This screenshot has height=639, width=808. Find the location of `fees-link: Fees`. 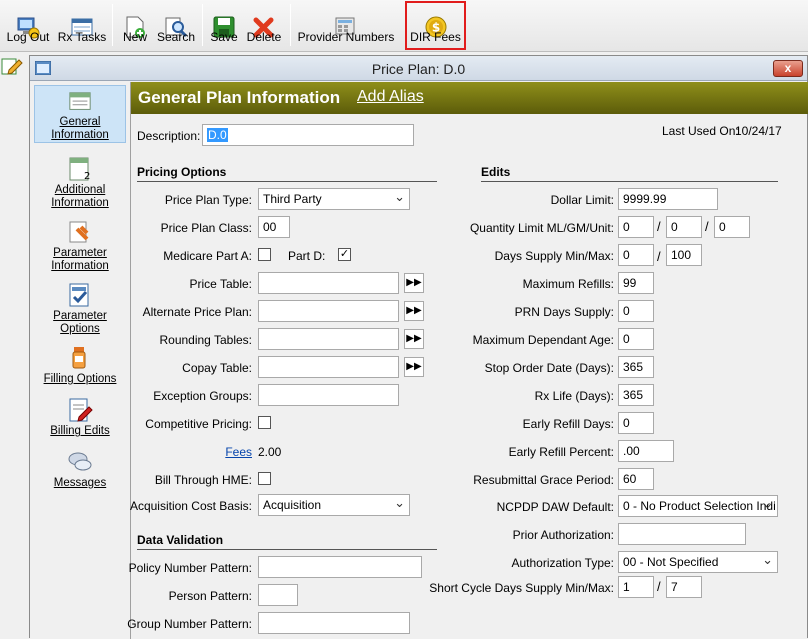

fees-link: Fees is located at coordinates (238, 452).